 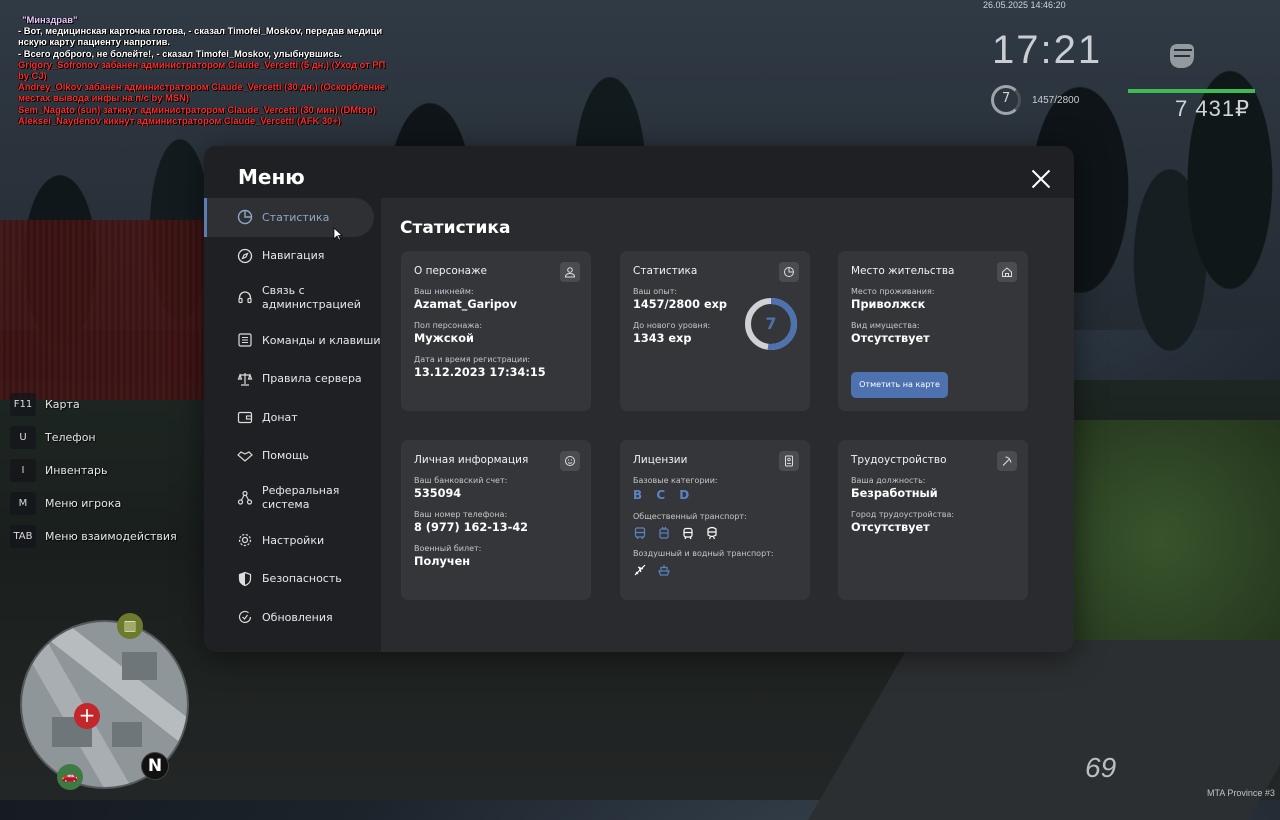 What do you see at coordinates (640, 569) in the screenshot?
I see `plane-icon` at bounding box center [640, 569].